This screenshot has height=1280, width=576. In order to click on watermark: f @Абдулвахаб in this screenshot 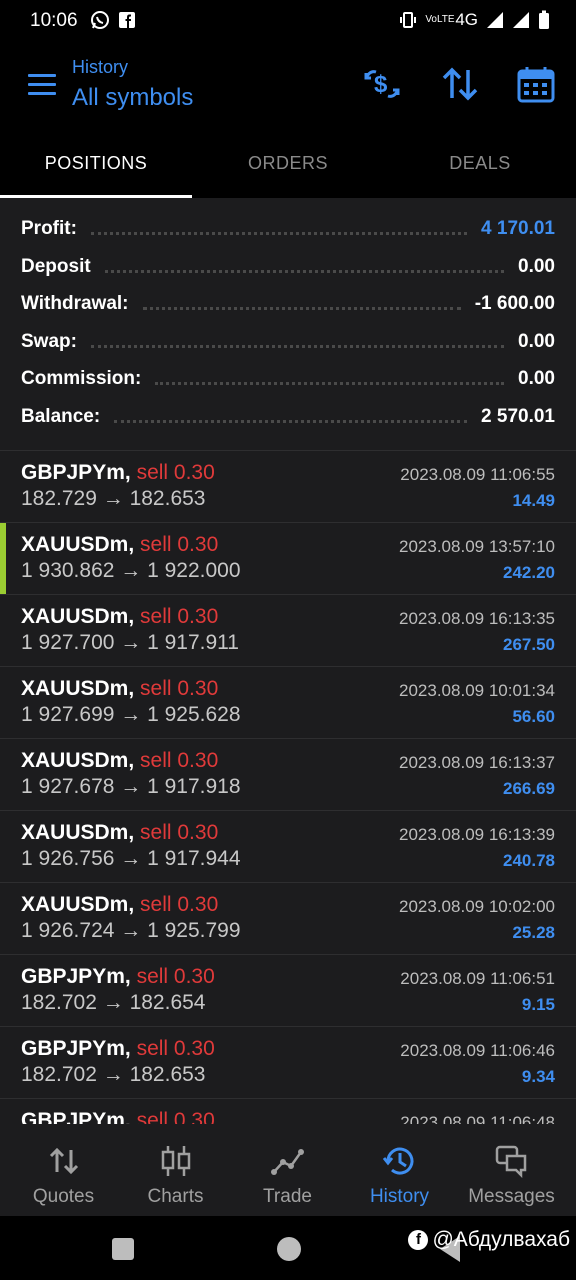, I will do `click(489, 1240)`.